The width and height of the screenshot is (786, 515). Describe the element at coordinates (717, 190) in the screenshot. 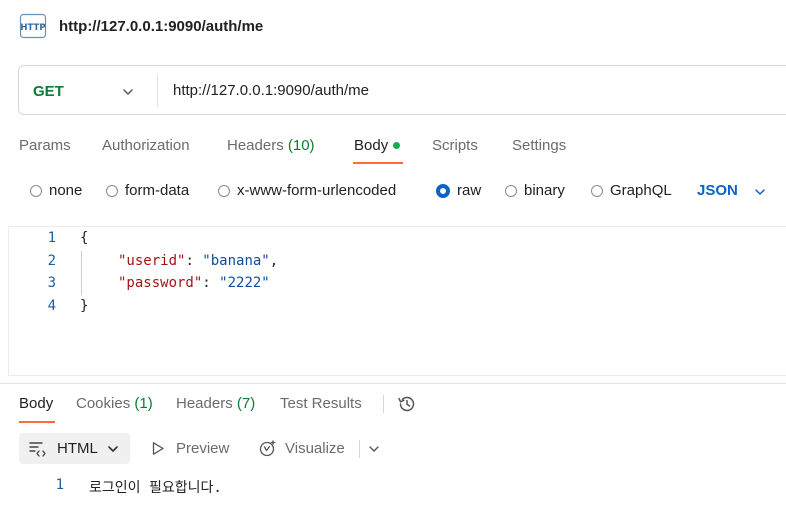

I see `language-select: JSON` at that location.